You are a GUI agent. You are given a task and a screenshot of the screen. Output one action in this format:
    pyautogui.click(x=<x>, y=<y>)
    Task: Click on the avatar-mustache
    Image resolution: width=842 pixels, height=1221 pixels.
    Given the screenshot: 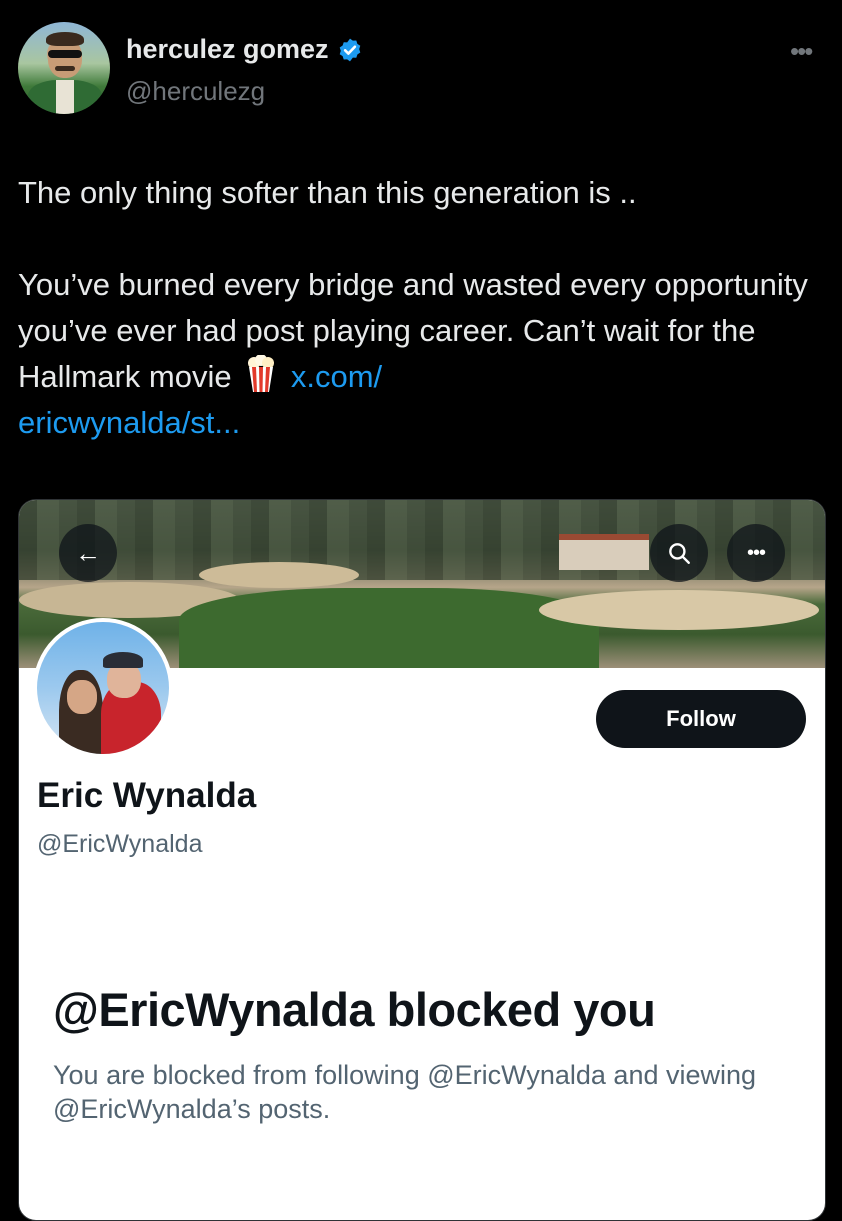 What is the action you would take?
    pyautogui.click(x=65, y=68)
    